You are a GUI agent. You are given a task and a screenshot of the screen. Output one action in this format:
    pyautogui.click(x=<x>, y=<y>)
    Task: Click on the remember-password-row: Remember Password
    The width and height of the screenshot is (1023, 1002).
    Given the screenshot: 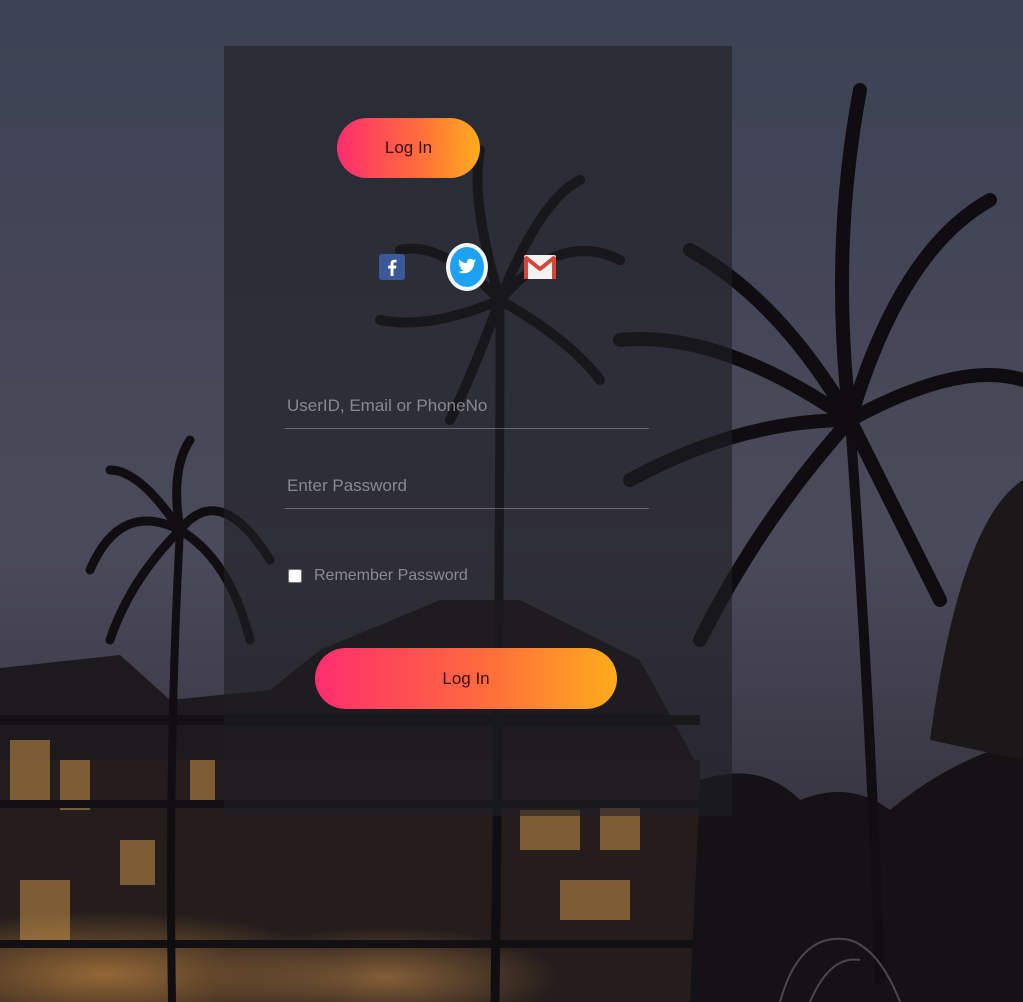 What is the action you would take?
    pyautogui.click(x=378, y=576)
    